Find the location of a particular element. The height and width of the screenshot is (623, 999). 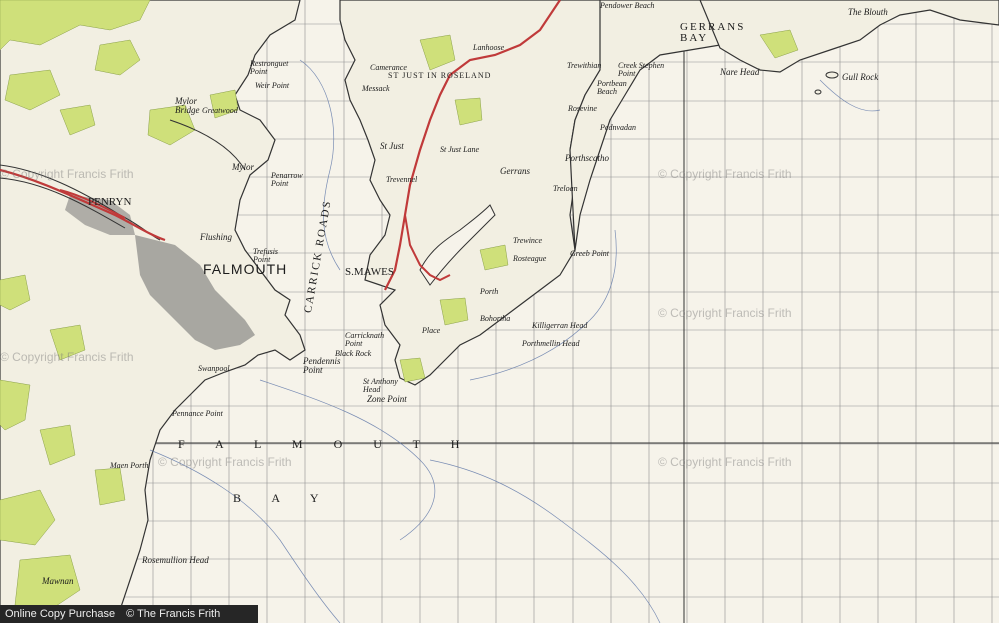

the-blouth-label: The Blouth is located at coordinates (868, 12).